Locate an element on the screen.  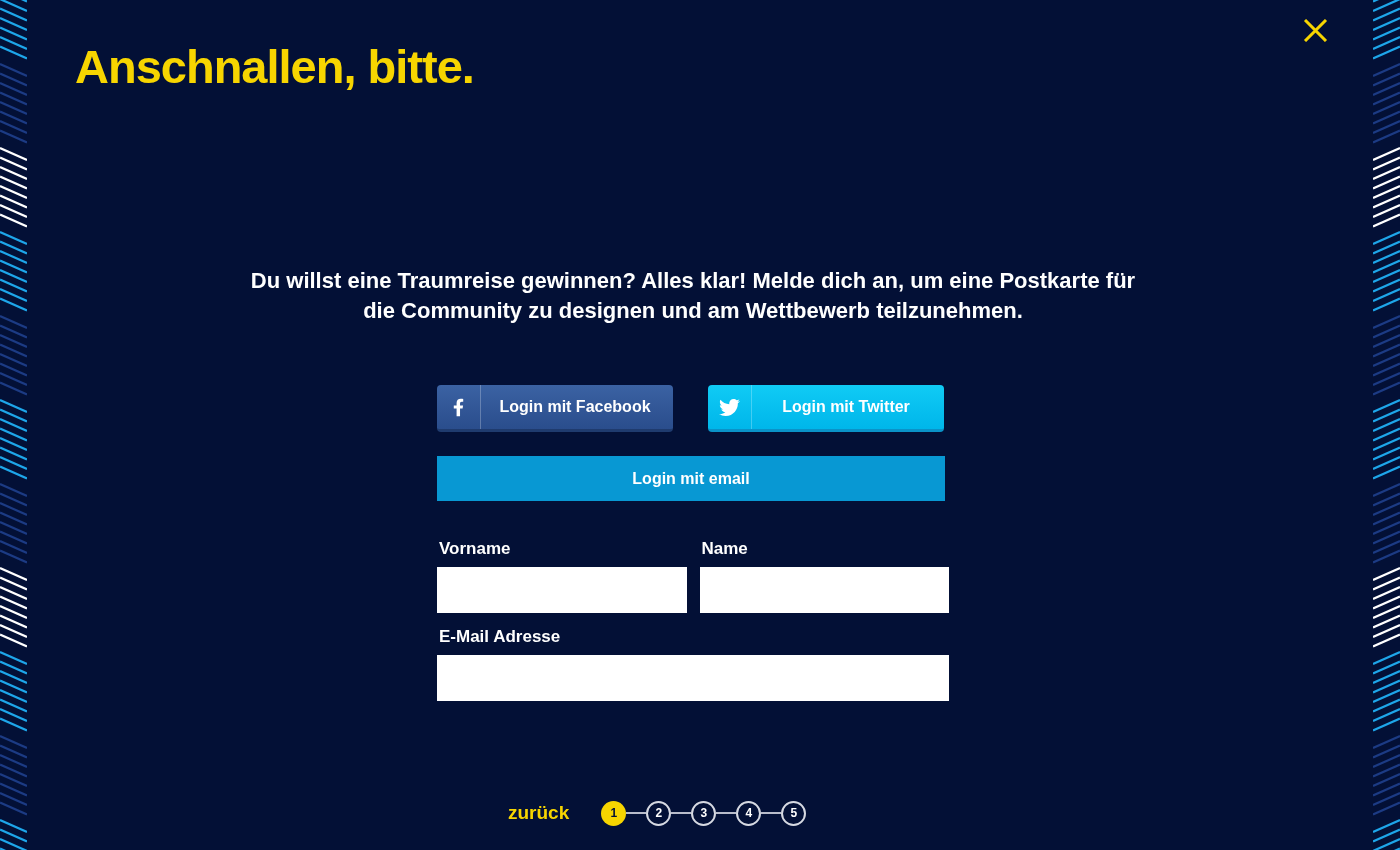
step-indicator: 4 is located at coordinates (749, 813).